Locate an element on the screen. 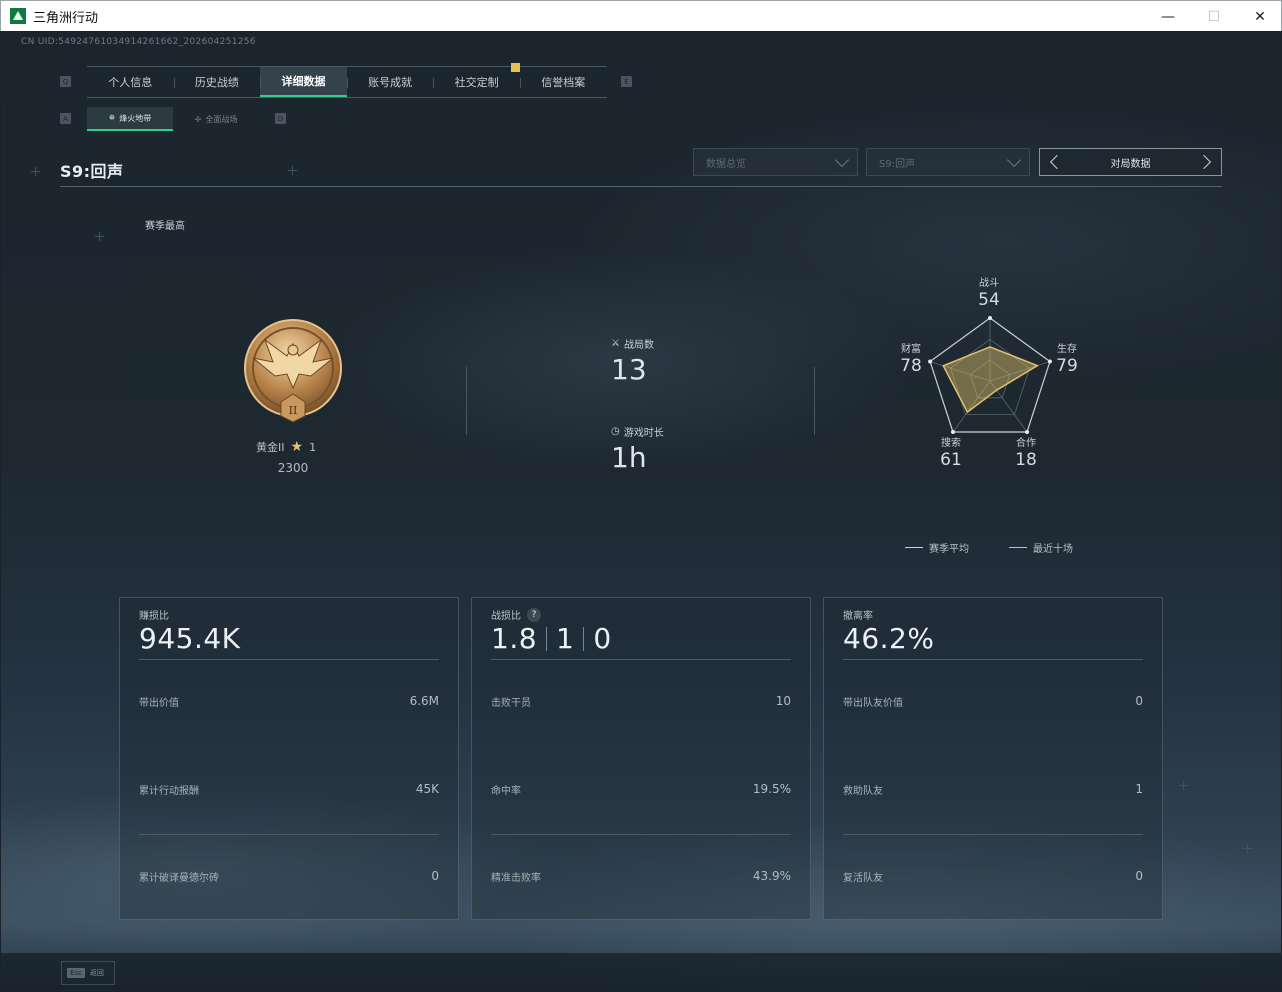 The width and height of the screenshot is (1282, 992). card-row: 命中率 19.5% is located at coordinates (641, 789).